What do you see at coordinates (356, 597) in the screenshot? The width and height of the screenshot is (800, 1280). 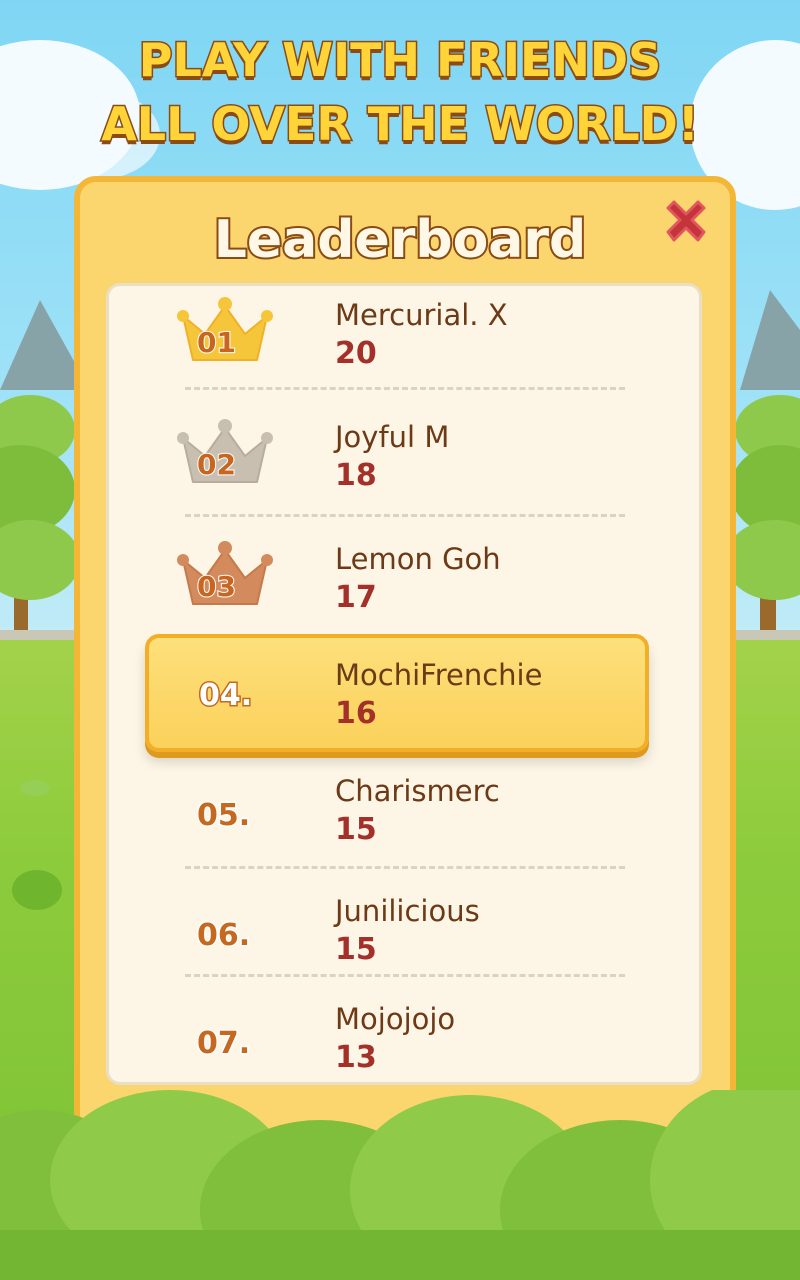 I see `player-score: 17` at bounding box center [356, 597].